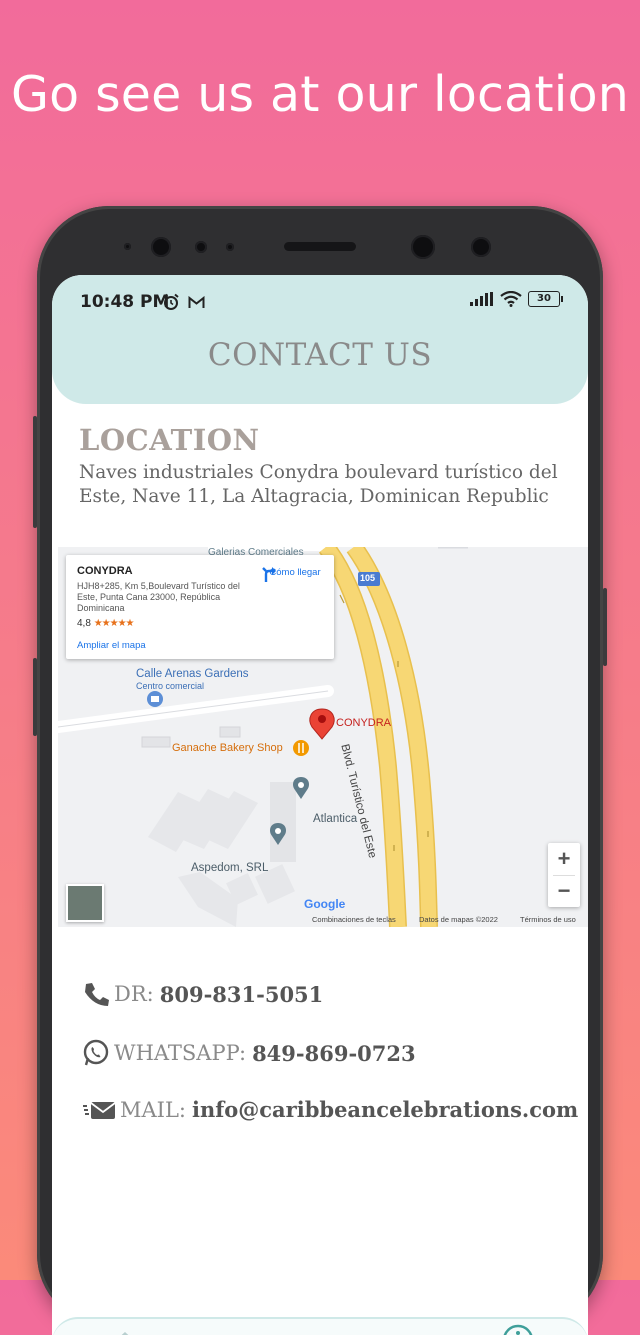 Image resolution: width=640 pixels, height=1335 pixels. Describe the element at coordinates (99, 1110) in the screenshot. I see `mail-icon` at that location.